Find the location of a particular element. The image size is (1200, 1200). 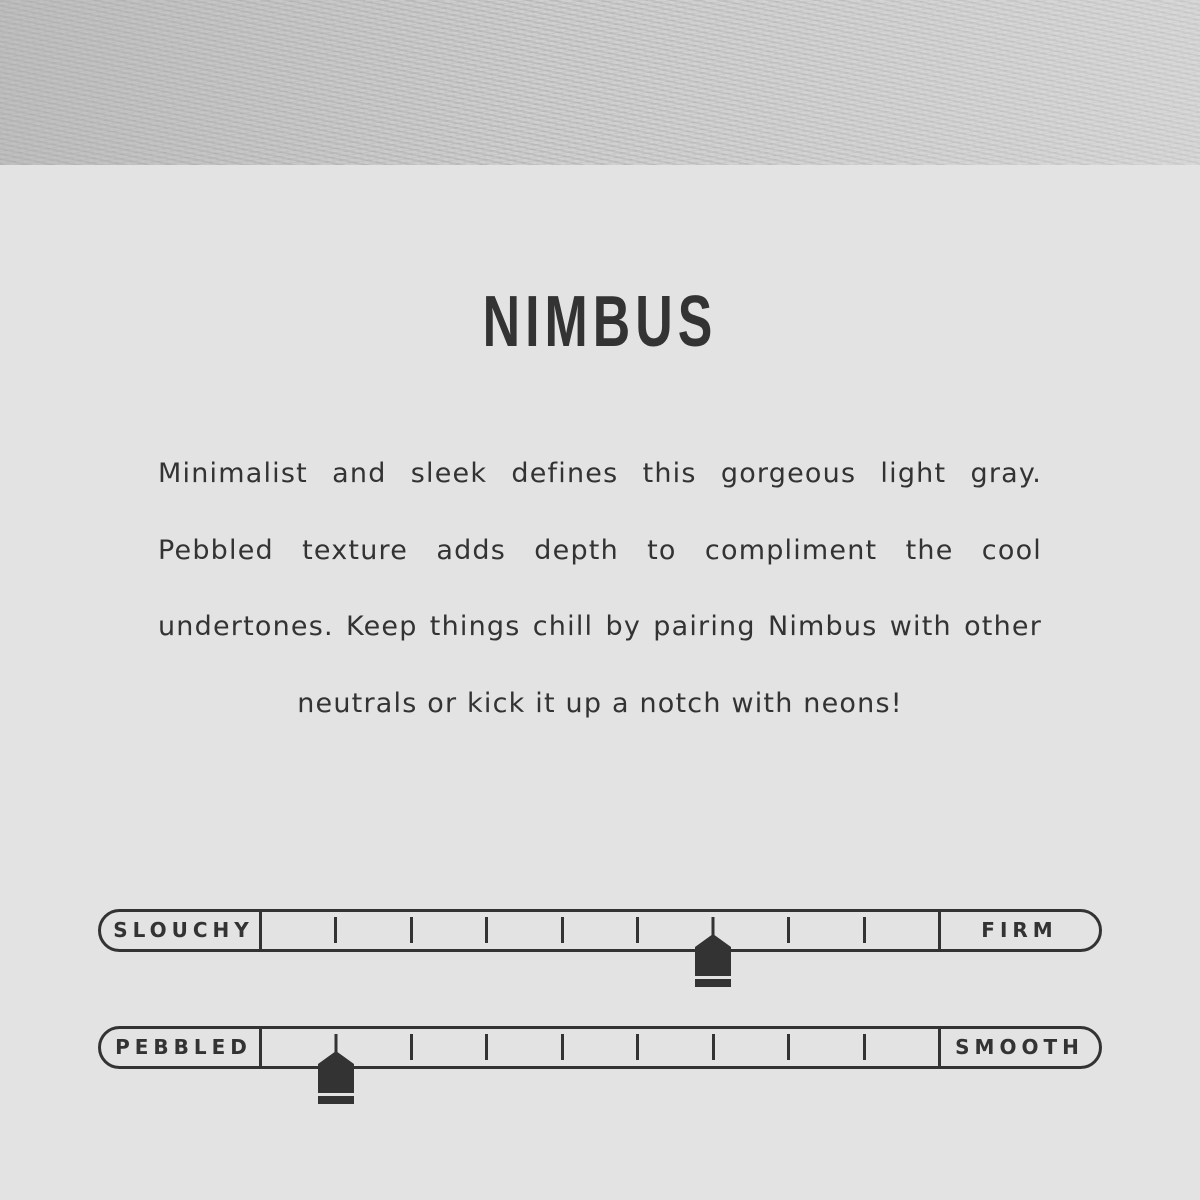

slouchy-firm-scale: SLOUCHY FIRM is located at coordinates (600, 948).